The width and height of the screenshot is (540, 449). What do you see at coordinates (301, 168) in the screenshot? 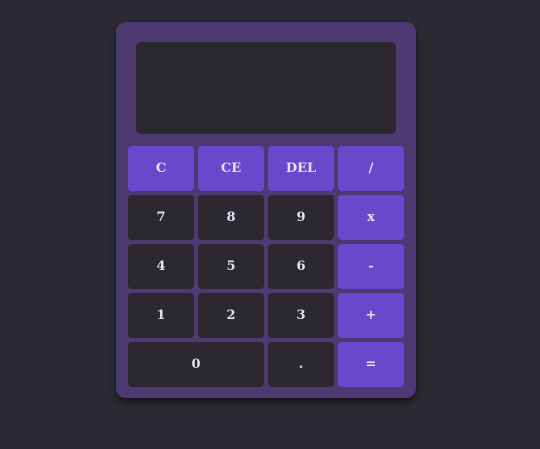
I see `delete-button: DEL` at bounding box center [301, 168].